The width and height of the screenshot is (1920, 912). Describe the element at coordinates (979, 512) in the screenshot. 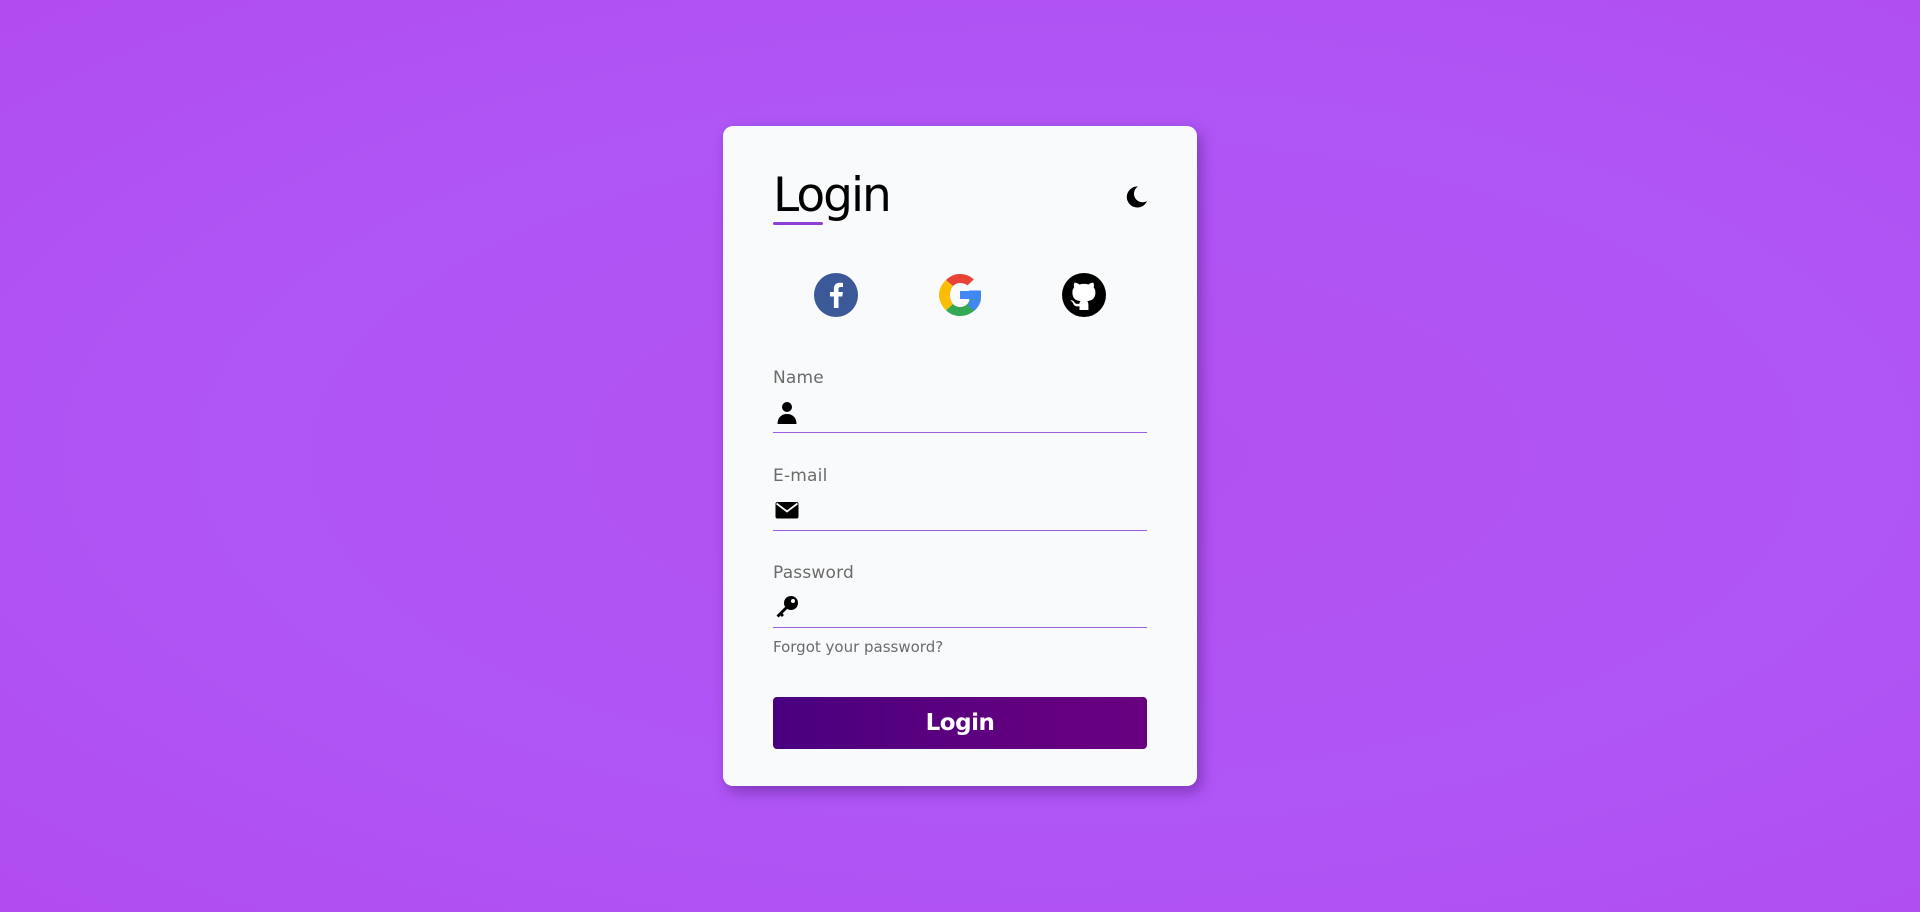

I see `email-input` at that location.